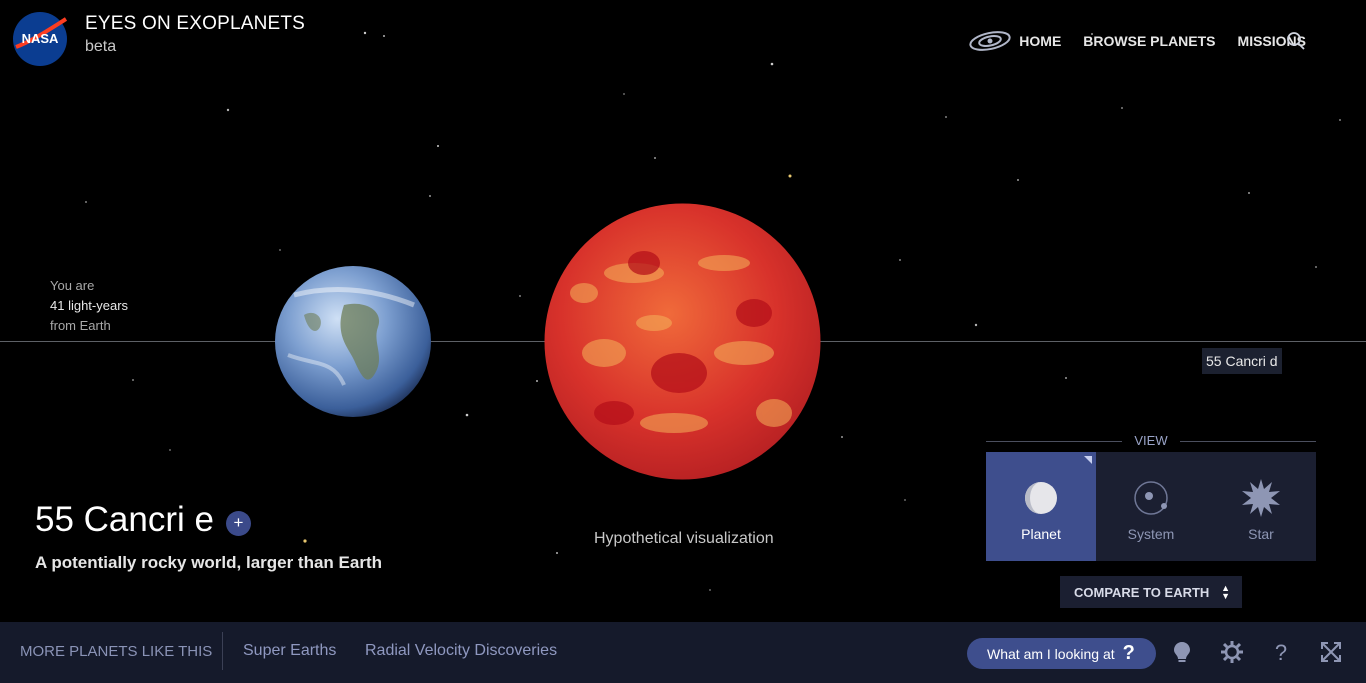  I want to click on selected-corner-indicator, so click(1088, 460).